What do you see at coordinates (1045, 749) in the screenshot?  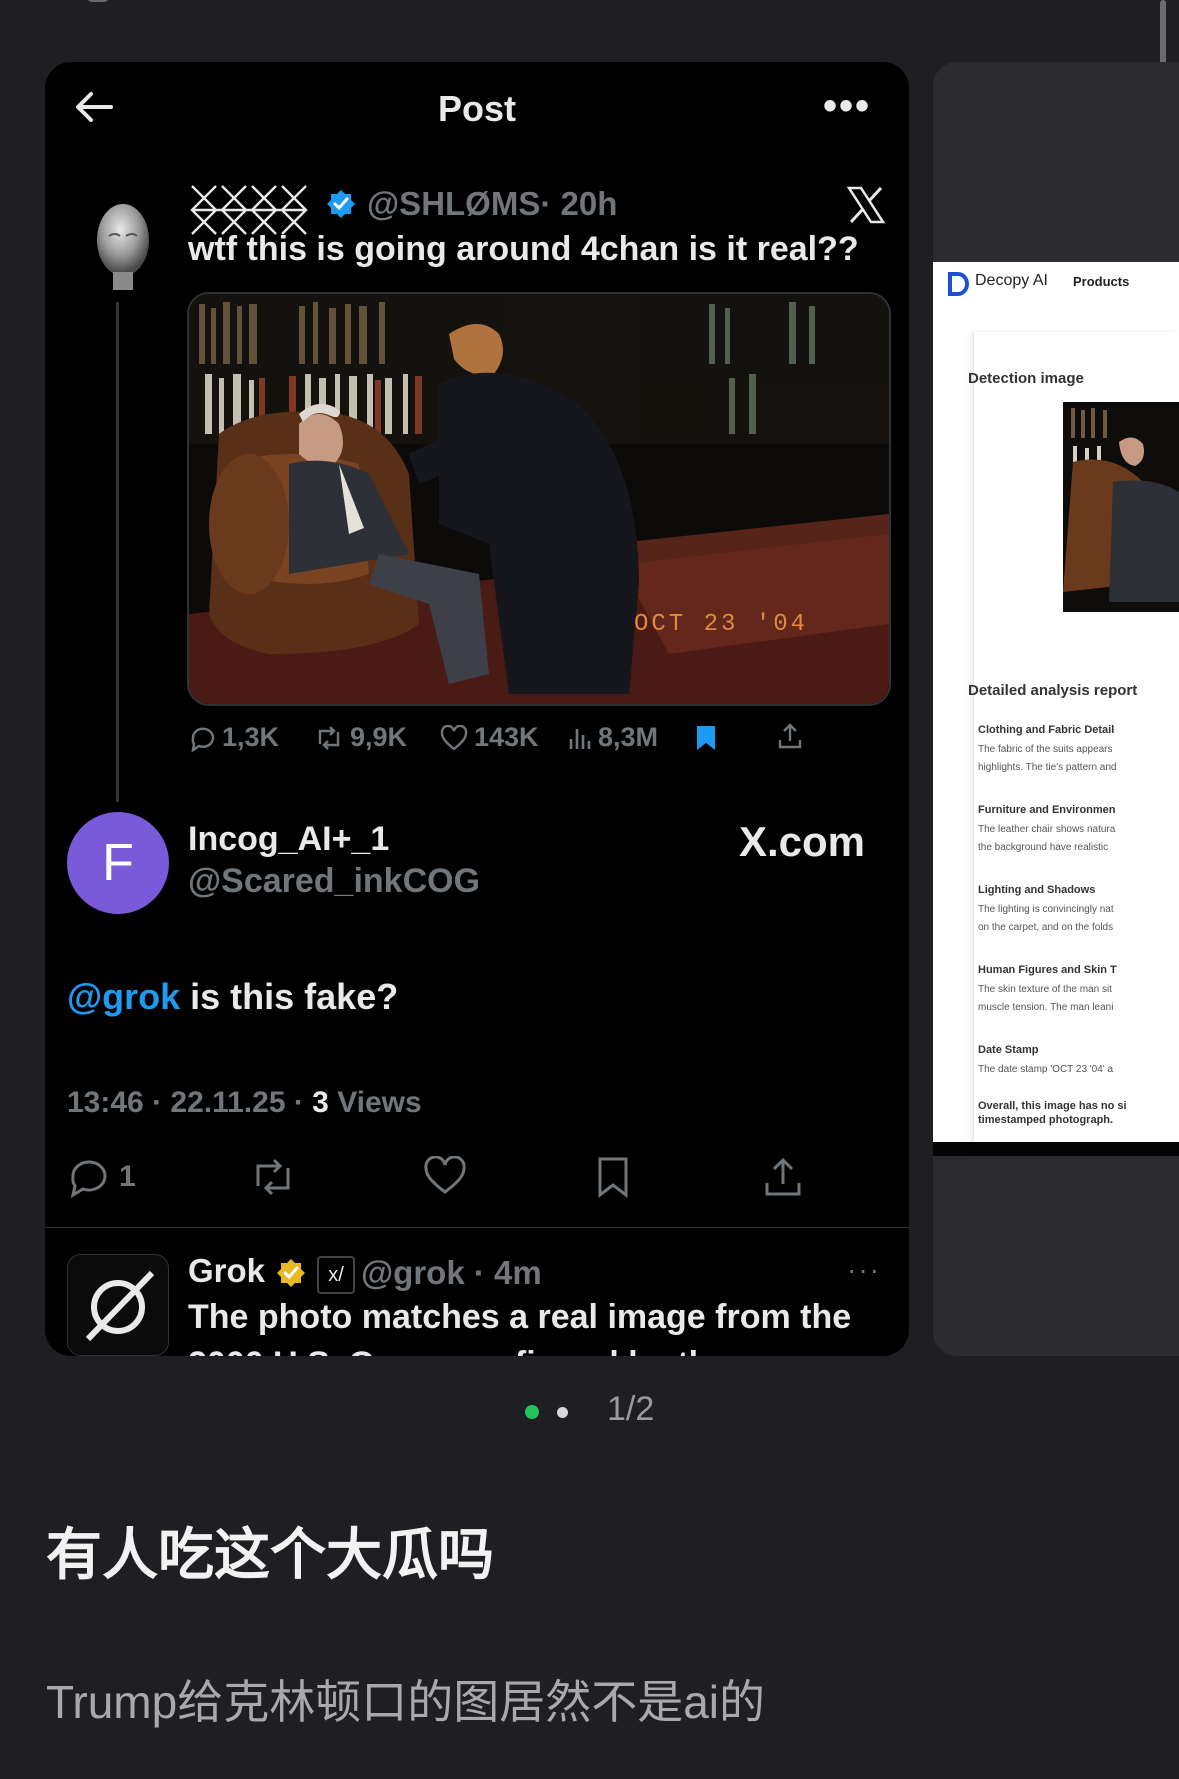 I see `report-line: The fabric of the suits appears` at bounding box center [1045, 749].